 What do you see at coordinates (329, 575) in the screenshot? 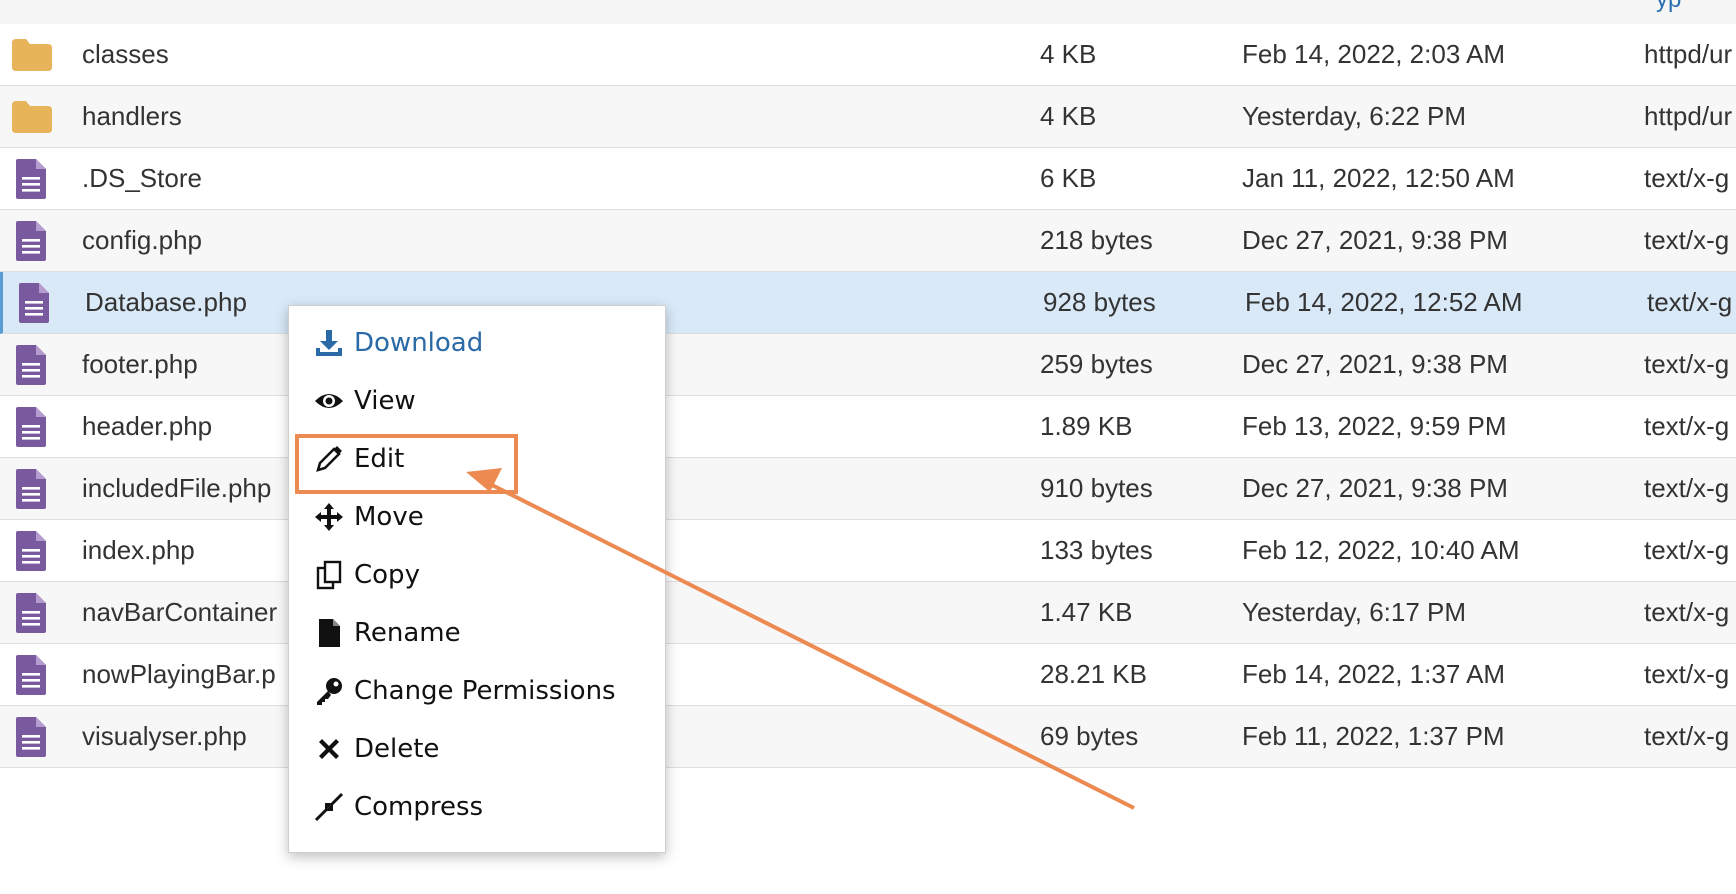
I see `copy-icon` at bounding box center [329, 575].